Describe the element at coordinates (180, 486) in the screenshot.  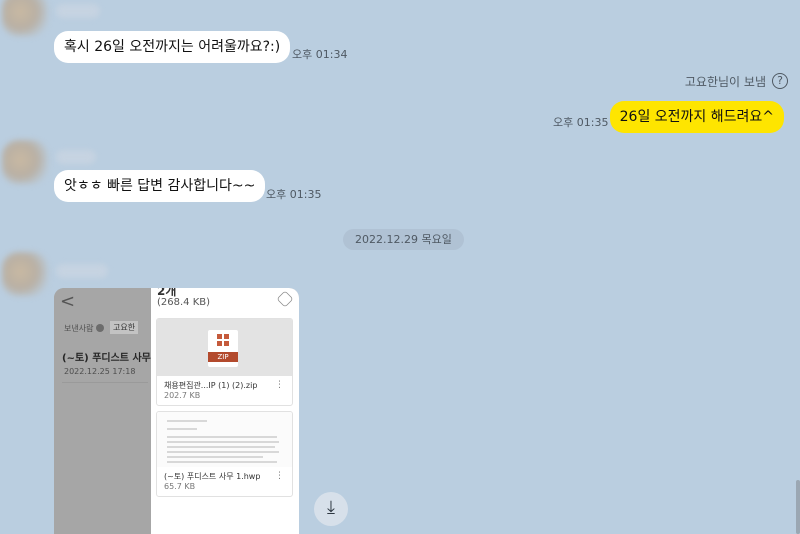
I see `attachment-size: 65.7 KB` at that location.